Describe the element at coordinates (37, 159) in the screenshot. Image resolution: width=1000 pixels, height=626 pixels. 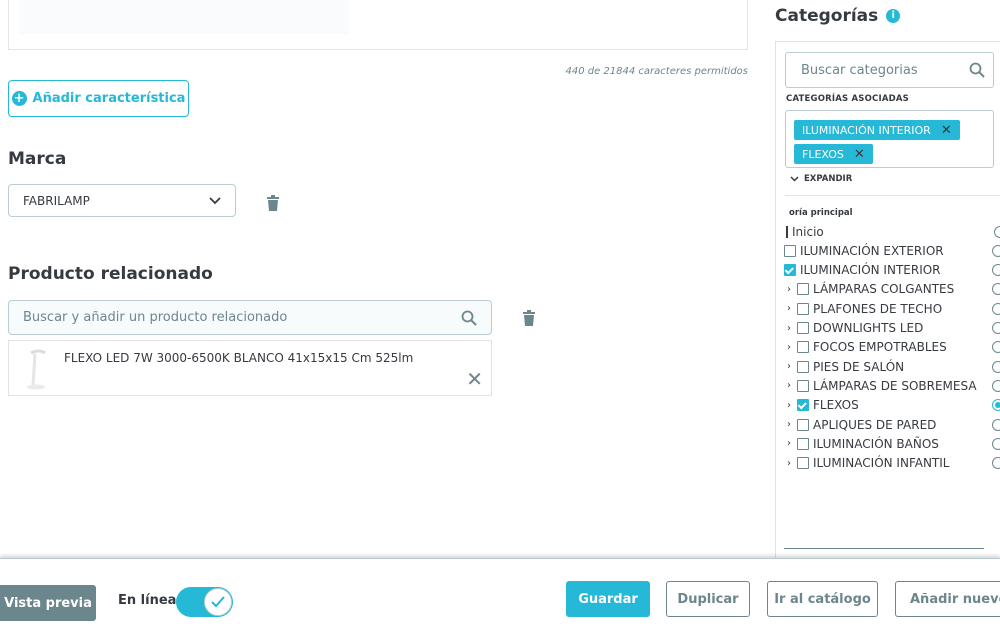
I see `brand-title: Marca` at that location.